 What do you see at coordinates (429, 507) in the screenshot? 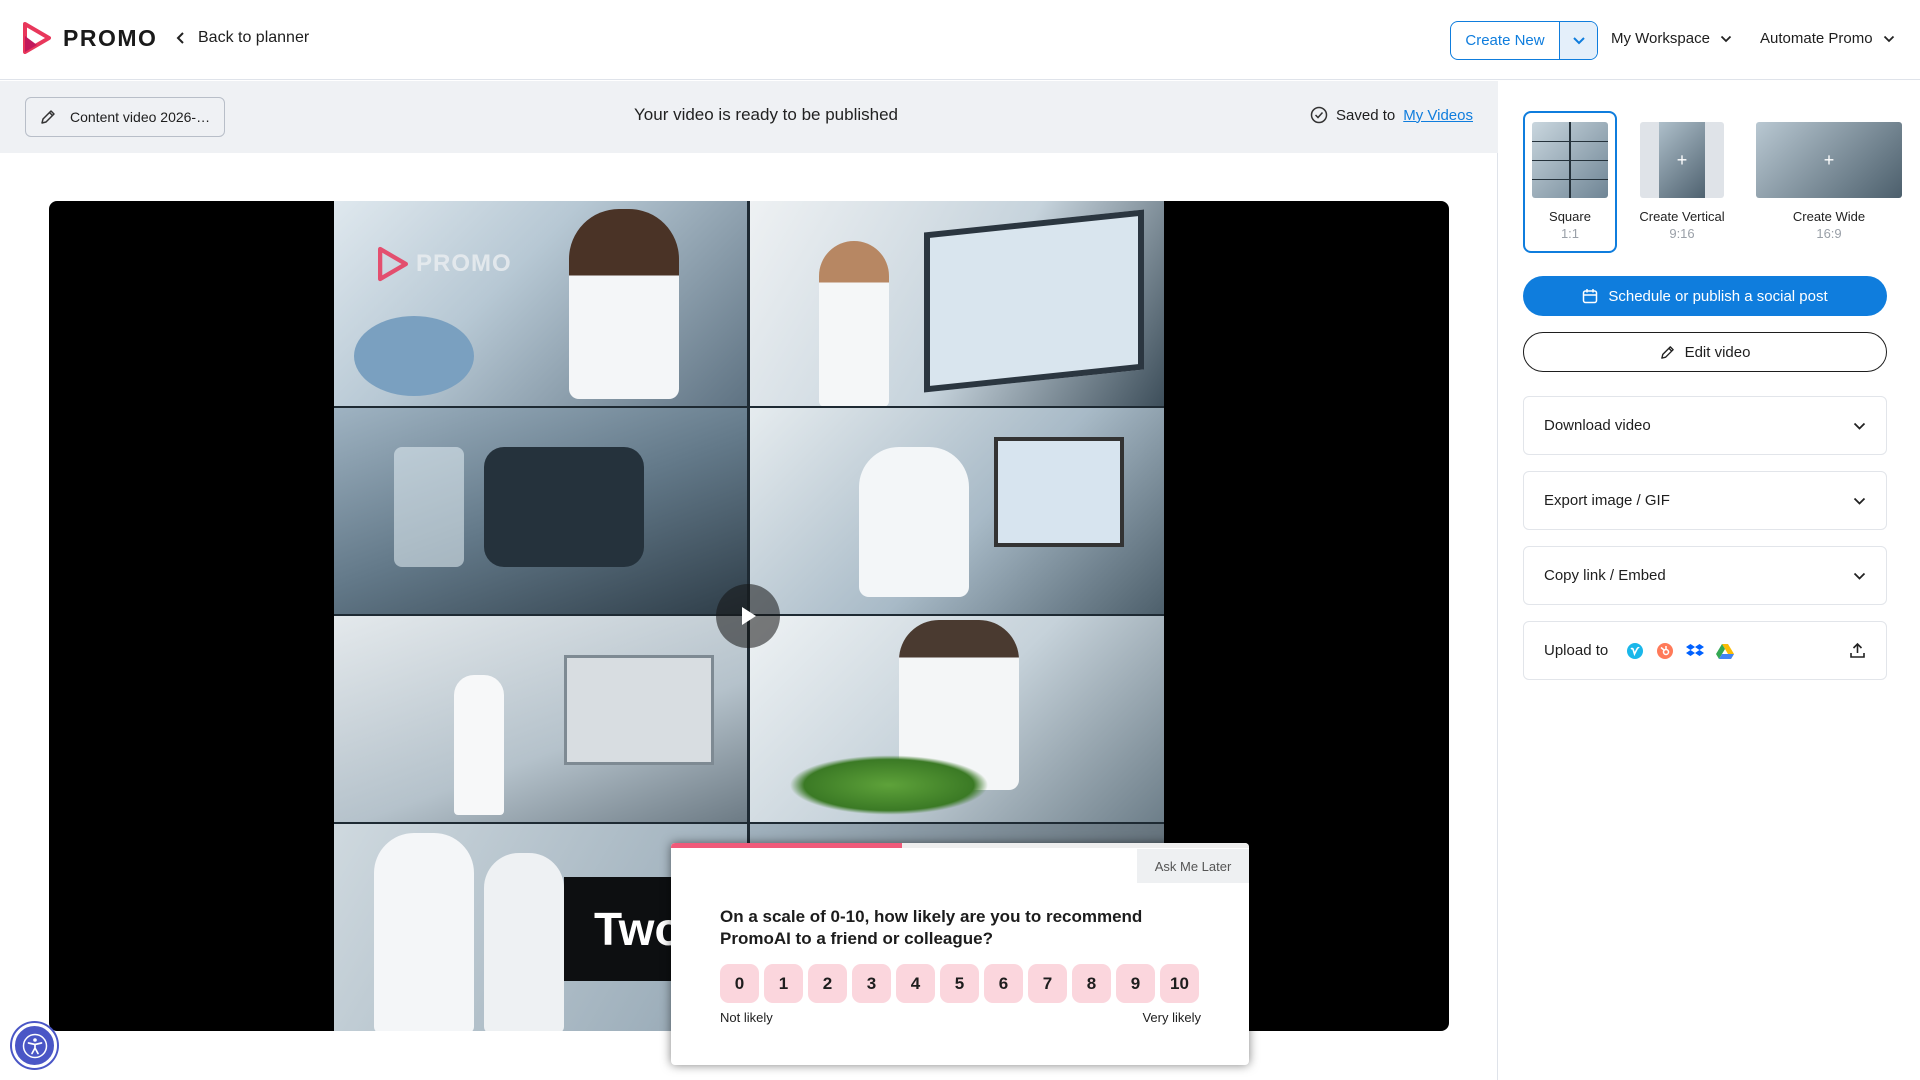
I see `beaker-shape` at bounding box center [429, 507].